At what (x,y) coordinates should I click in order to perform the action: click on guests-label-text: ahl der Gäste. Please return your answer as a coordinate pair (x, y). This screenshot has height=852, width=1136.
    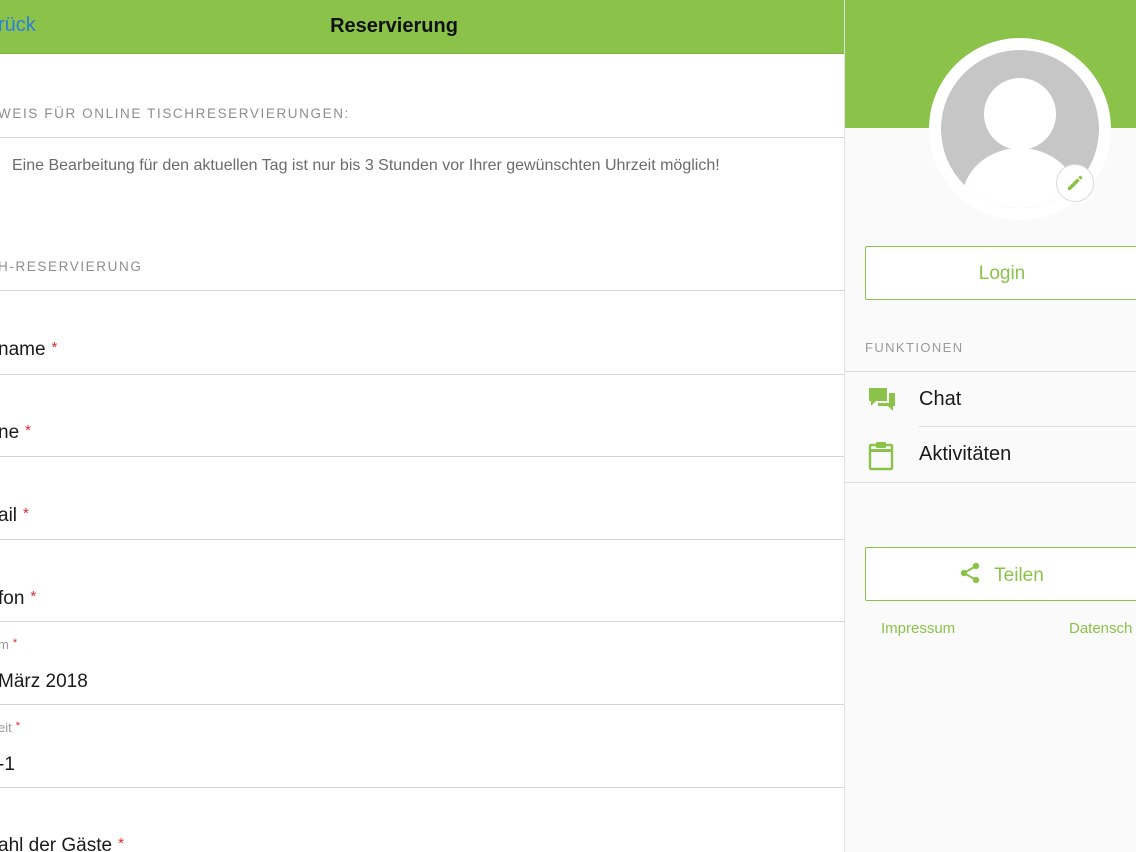
    Looking at the image, I should click on (56, 843).